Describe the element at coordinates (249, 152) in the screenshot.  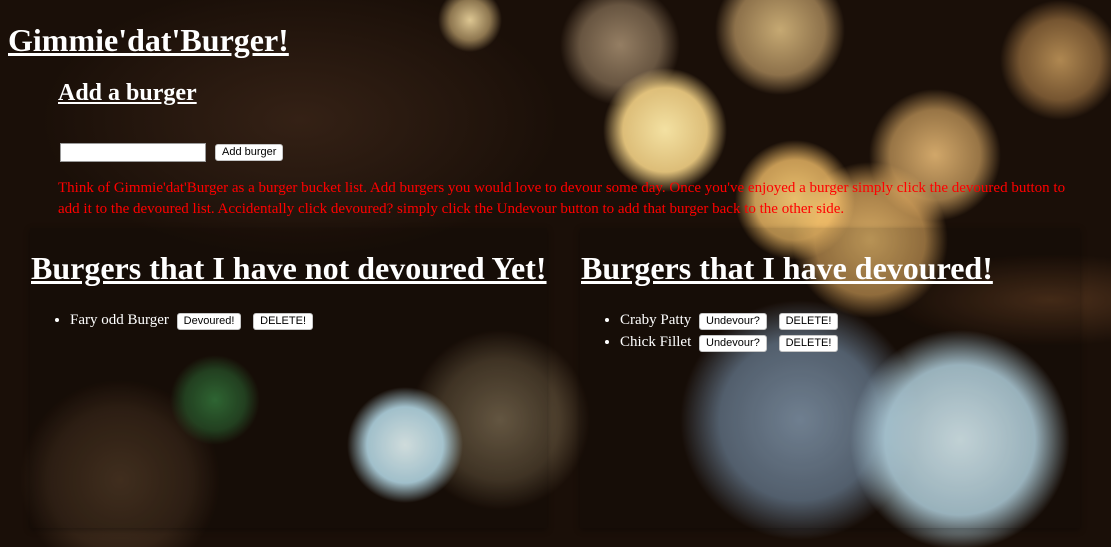
I see `add-burger-button: Add burger` at that location.